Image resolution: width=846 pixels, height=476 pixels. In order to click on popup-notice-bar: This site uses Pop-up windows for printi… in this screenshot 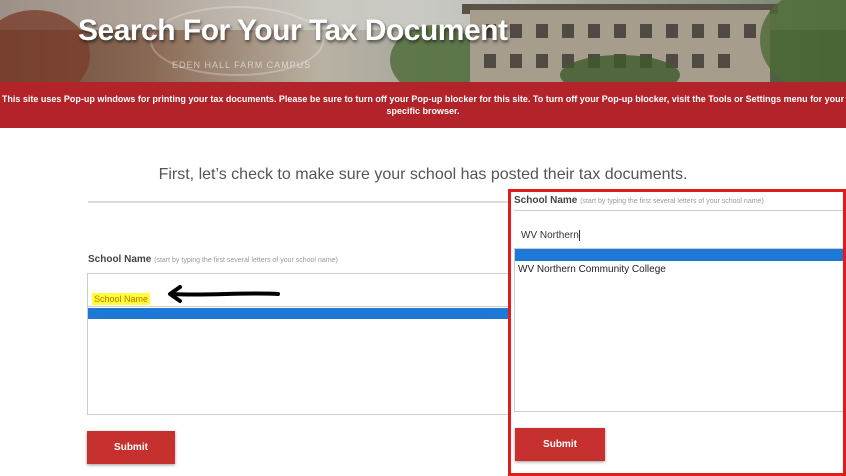, I will do `click(423, 105)`.